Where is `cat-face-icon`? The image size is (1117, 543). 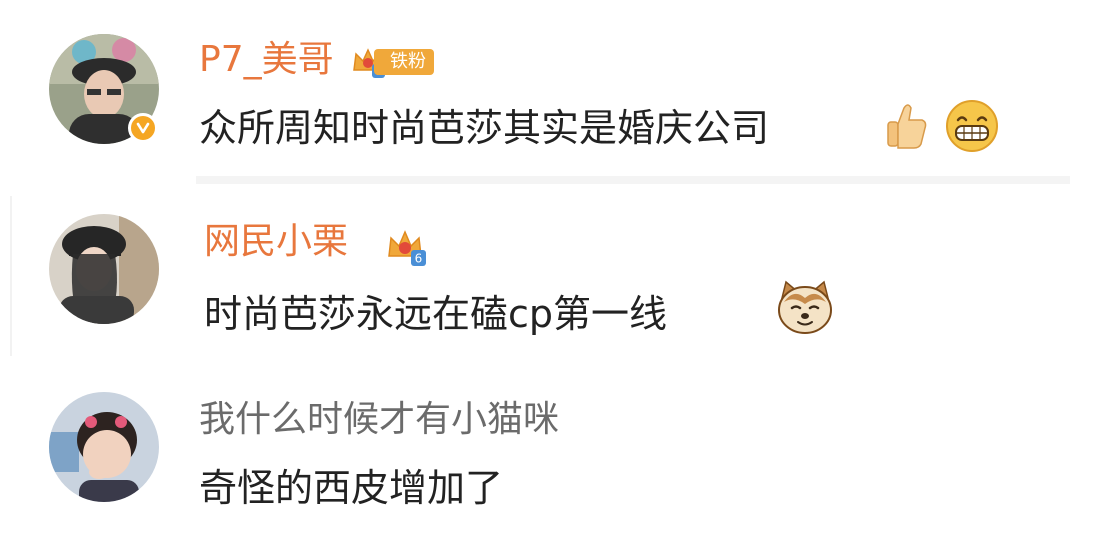 cat-face-icon is located at coordinates (805, 310).